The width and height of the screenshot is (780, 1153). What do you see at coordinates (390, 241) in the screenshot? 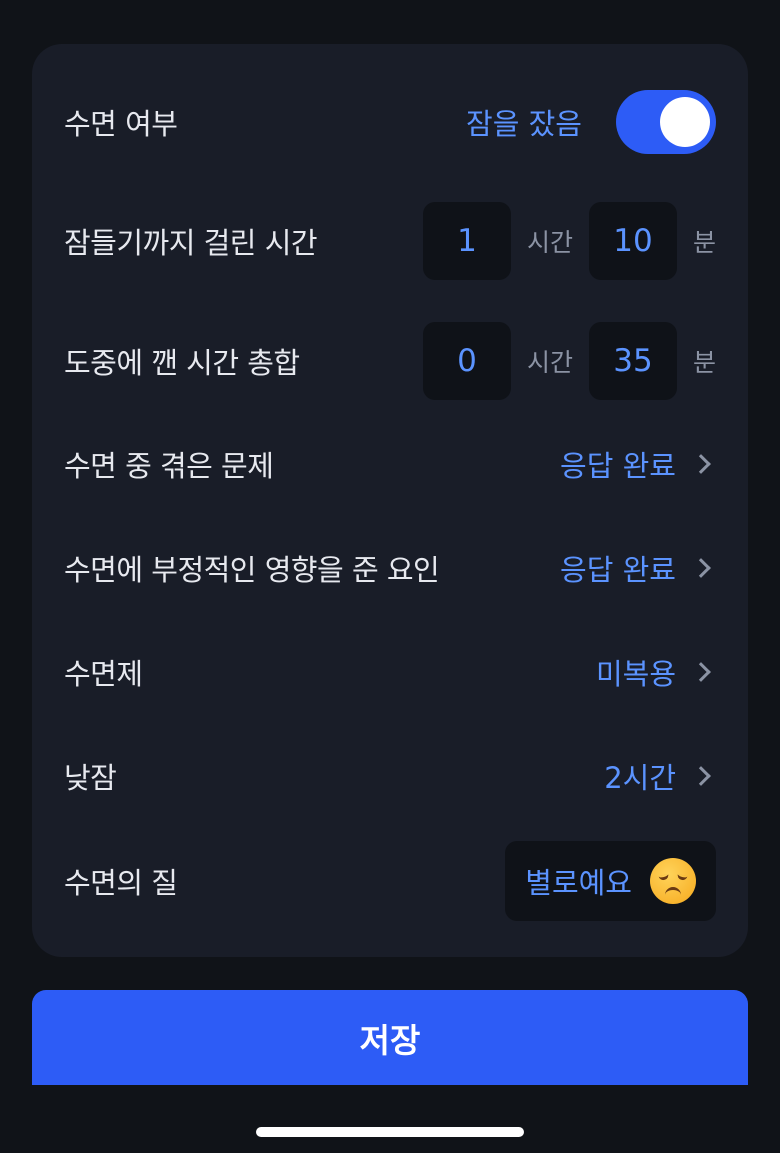
I see `row-sleep-latency: 잠들기까지 걸린 시간 1 시간 10 분` at bounding box center [390, 241].